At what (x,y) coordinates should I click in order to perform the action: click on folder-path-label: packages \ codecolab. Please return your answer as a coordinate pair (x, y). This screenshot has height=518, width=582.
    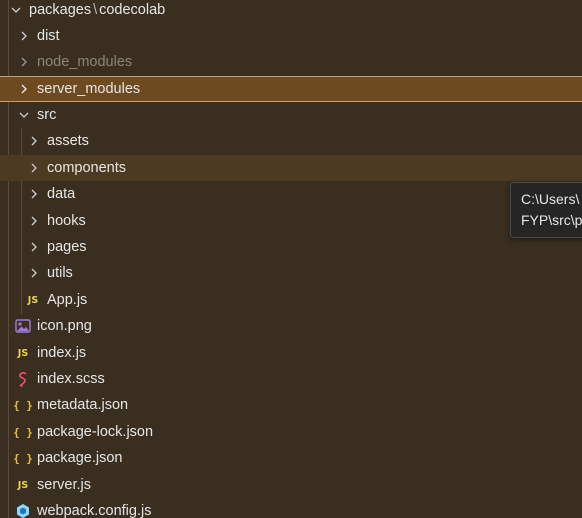
    Looking at the image, I should click on (97, 10).